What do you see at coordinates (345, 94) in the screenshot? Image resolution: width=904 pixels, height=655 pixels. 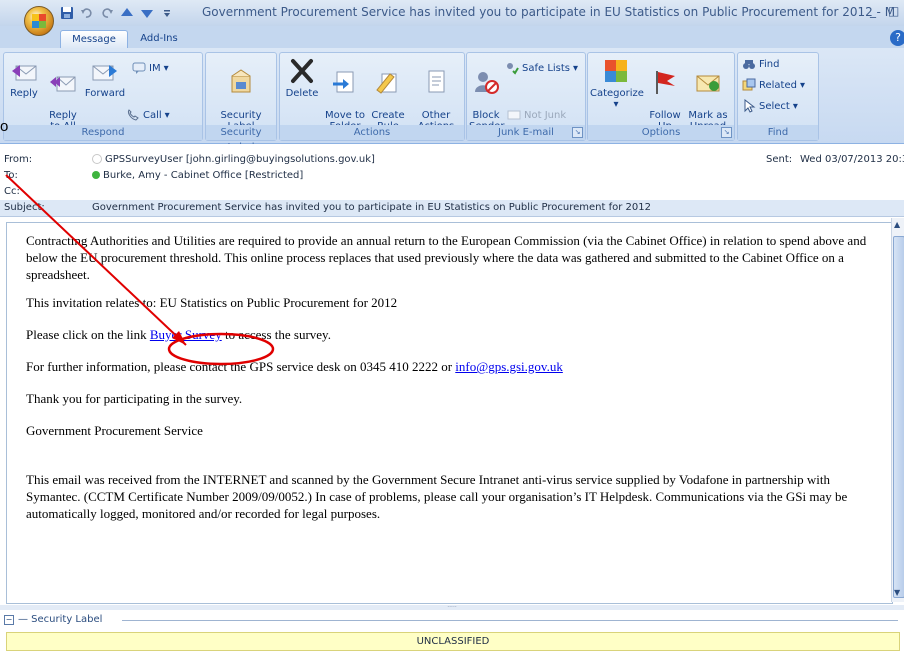 I see `move-to-folder-button: Move to Folder` at bounding box center [345, 94].